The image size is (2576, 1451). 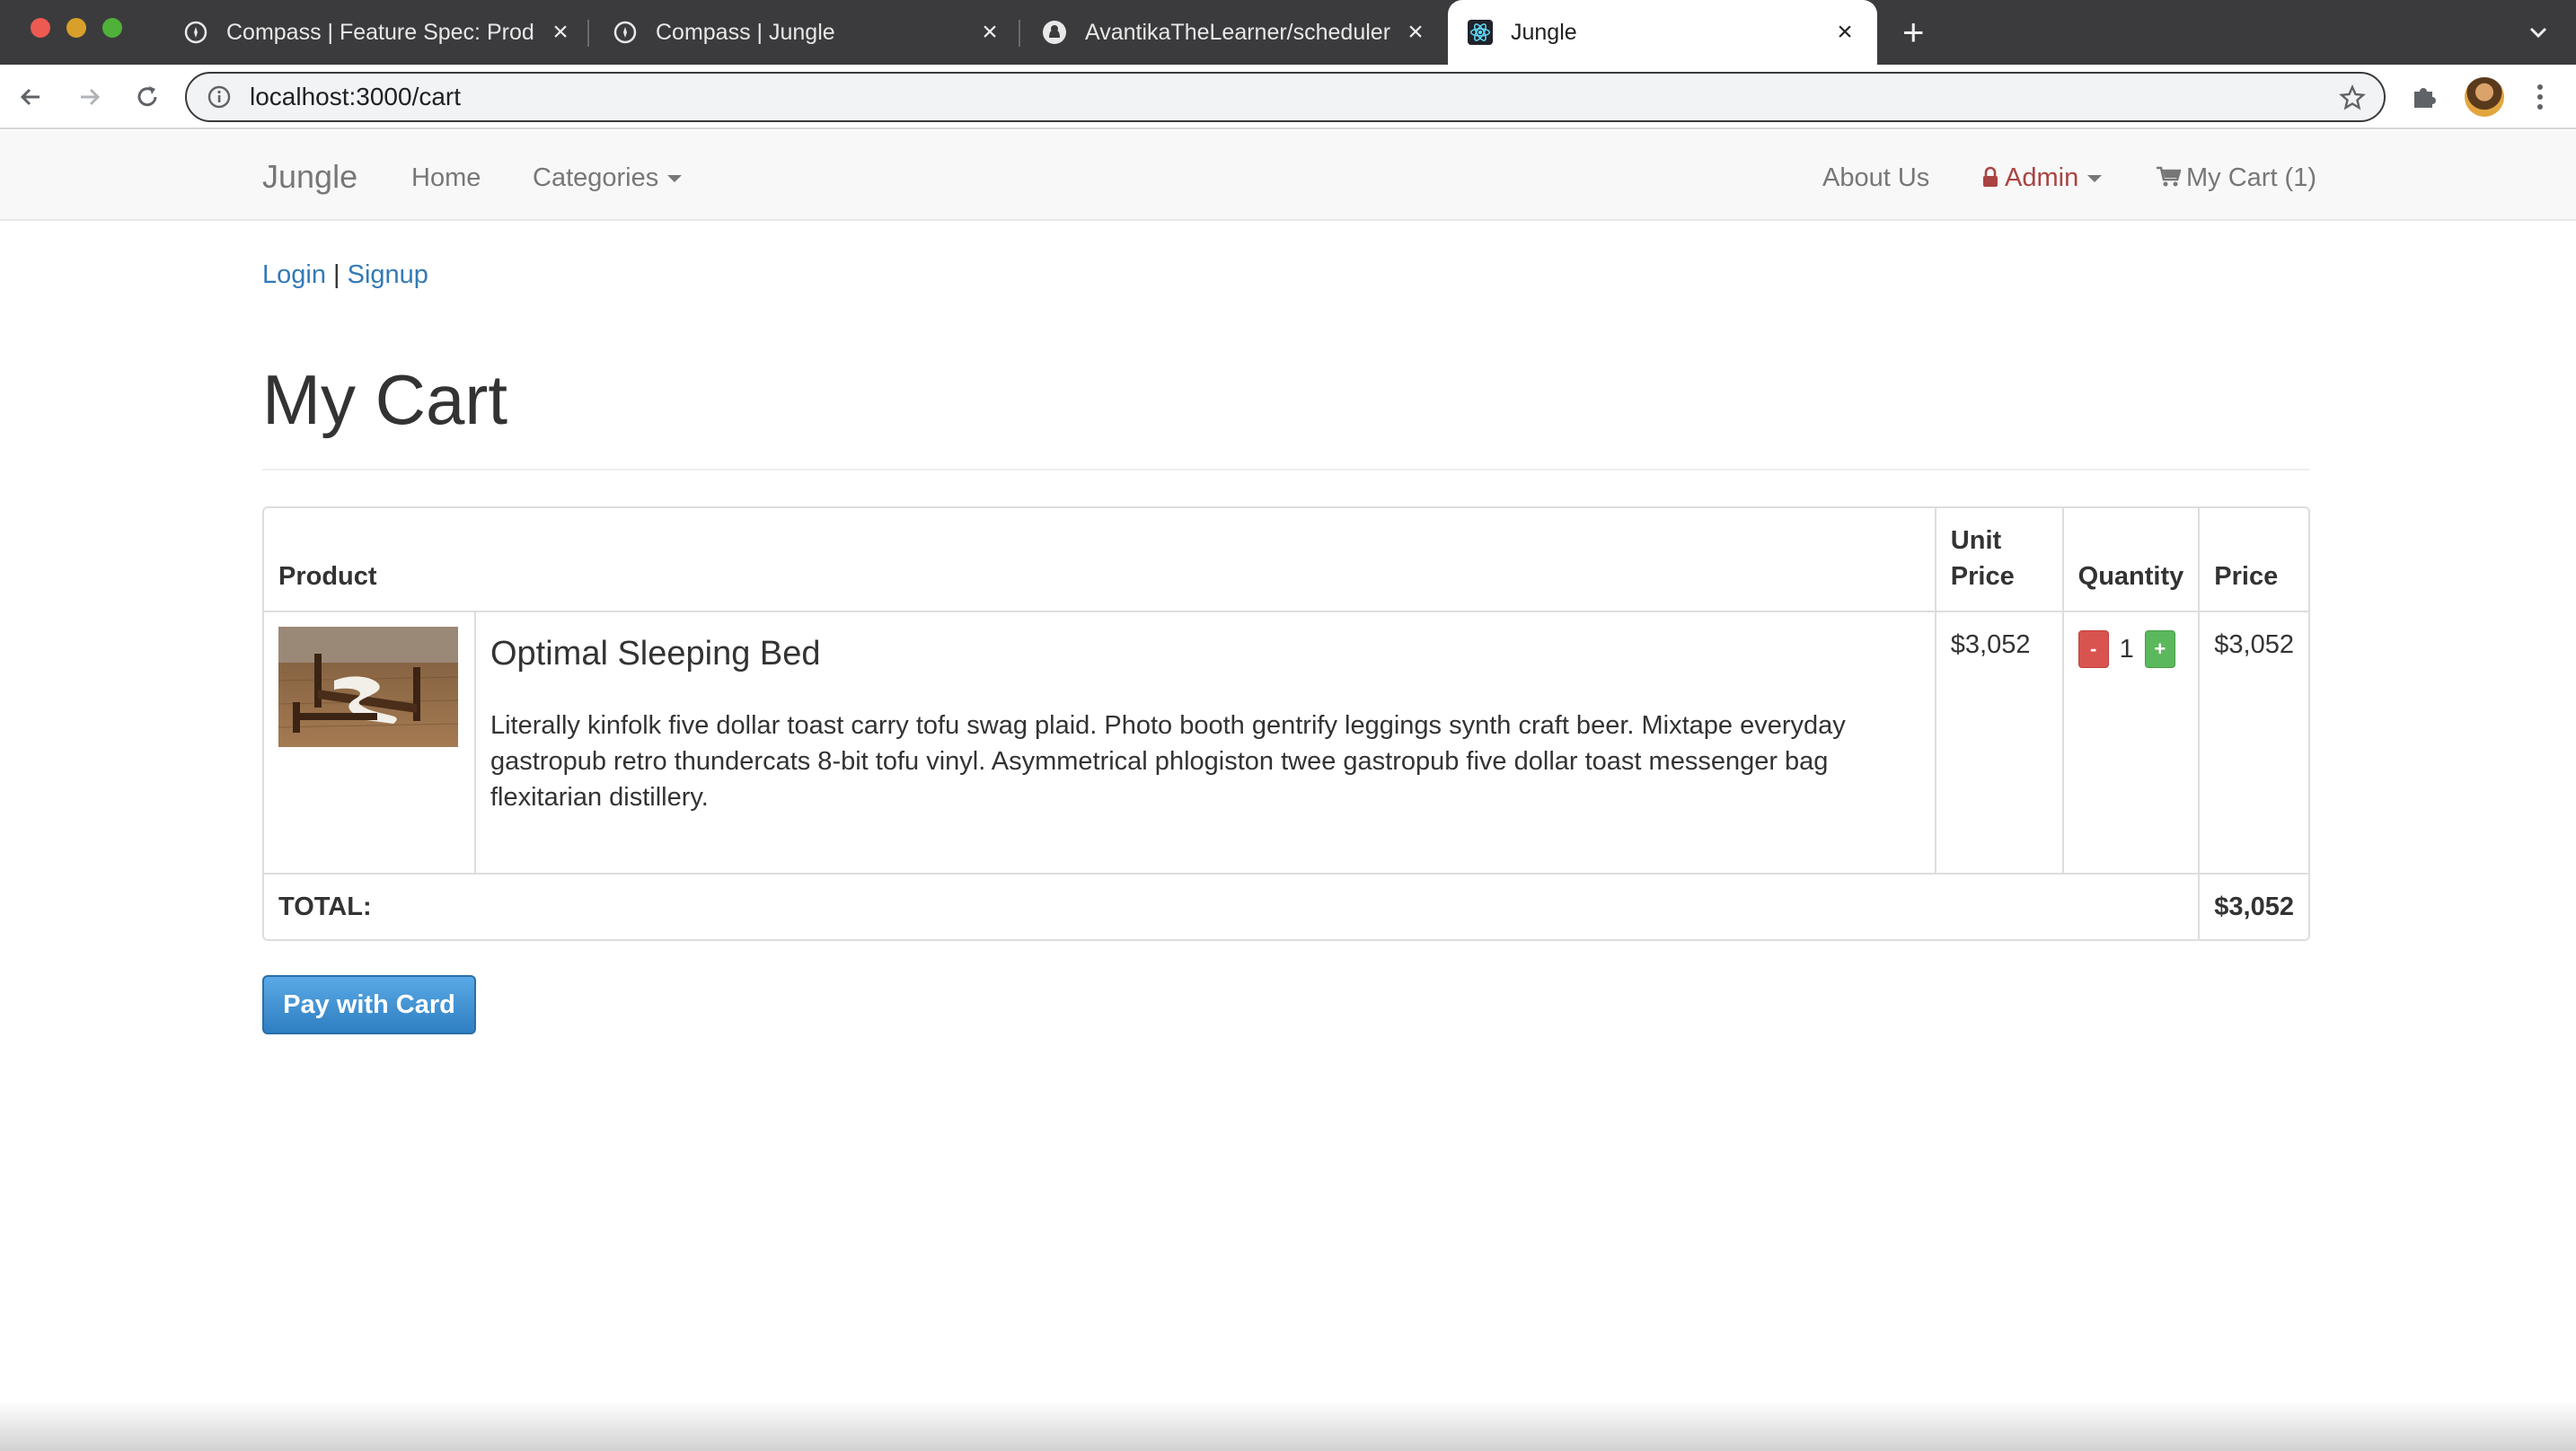 I want to click on new-tab-icon: +, so click(x=1913, y=32).